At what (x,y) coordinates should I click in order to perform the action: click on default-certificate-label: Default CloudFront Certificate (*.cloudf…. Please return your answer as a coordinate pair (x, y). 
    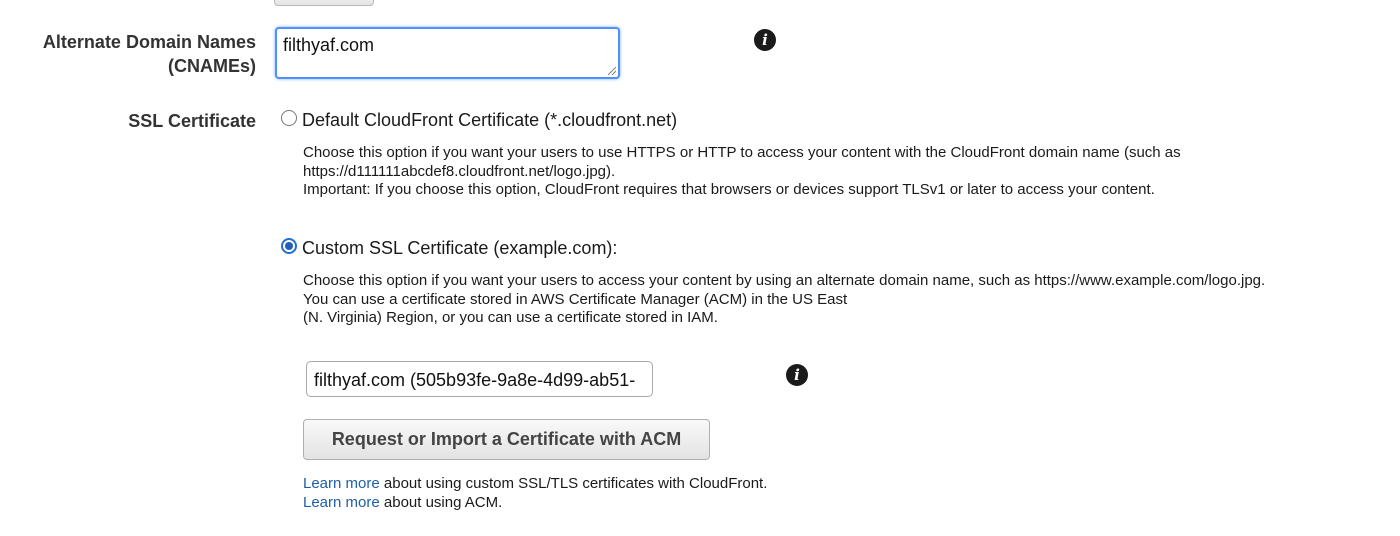
    Looking at the image, I should click on (489, 120).